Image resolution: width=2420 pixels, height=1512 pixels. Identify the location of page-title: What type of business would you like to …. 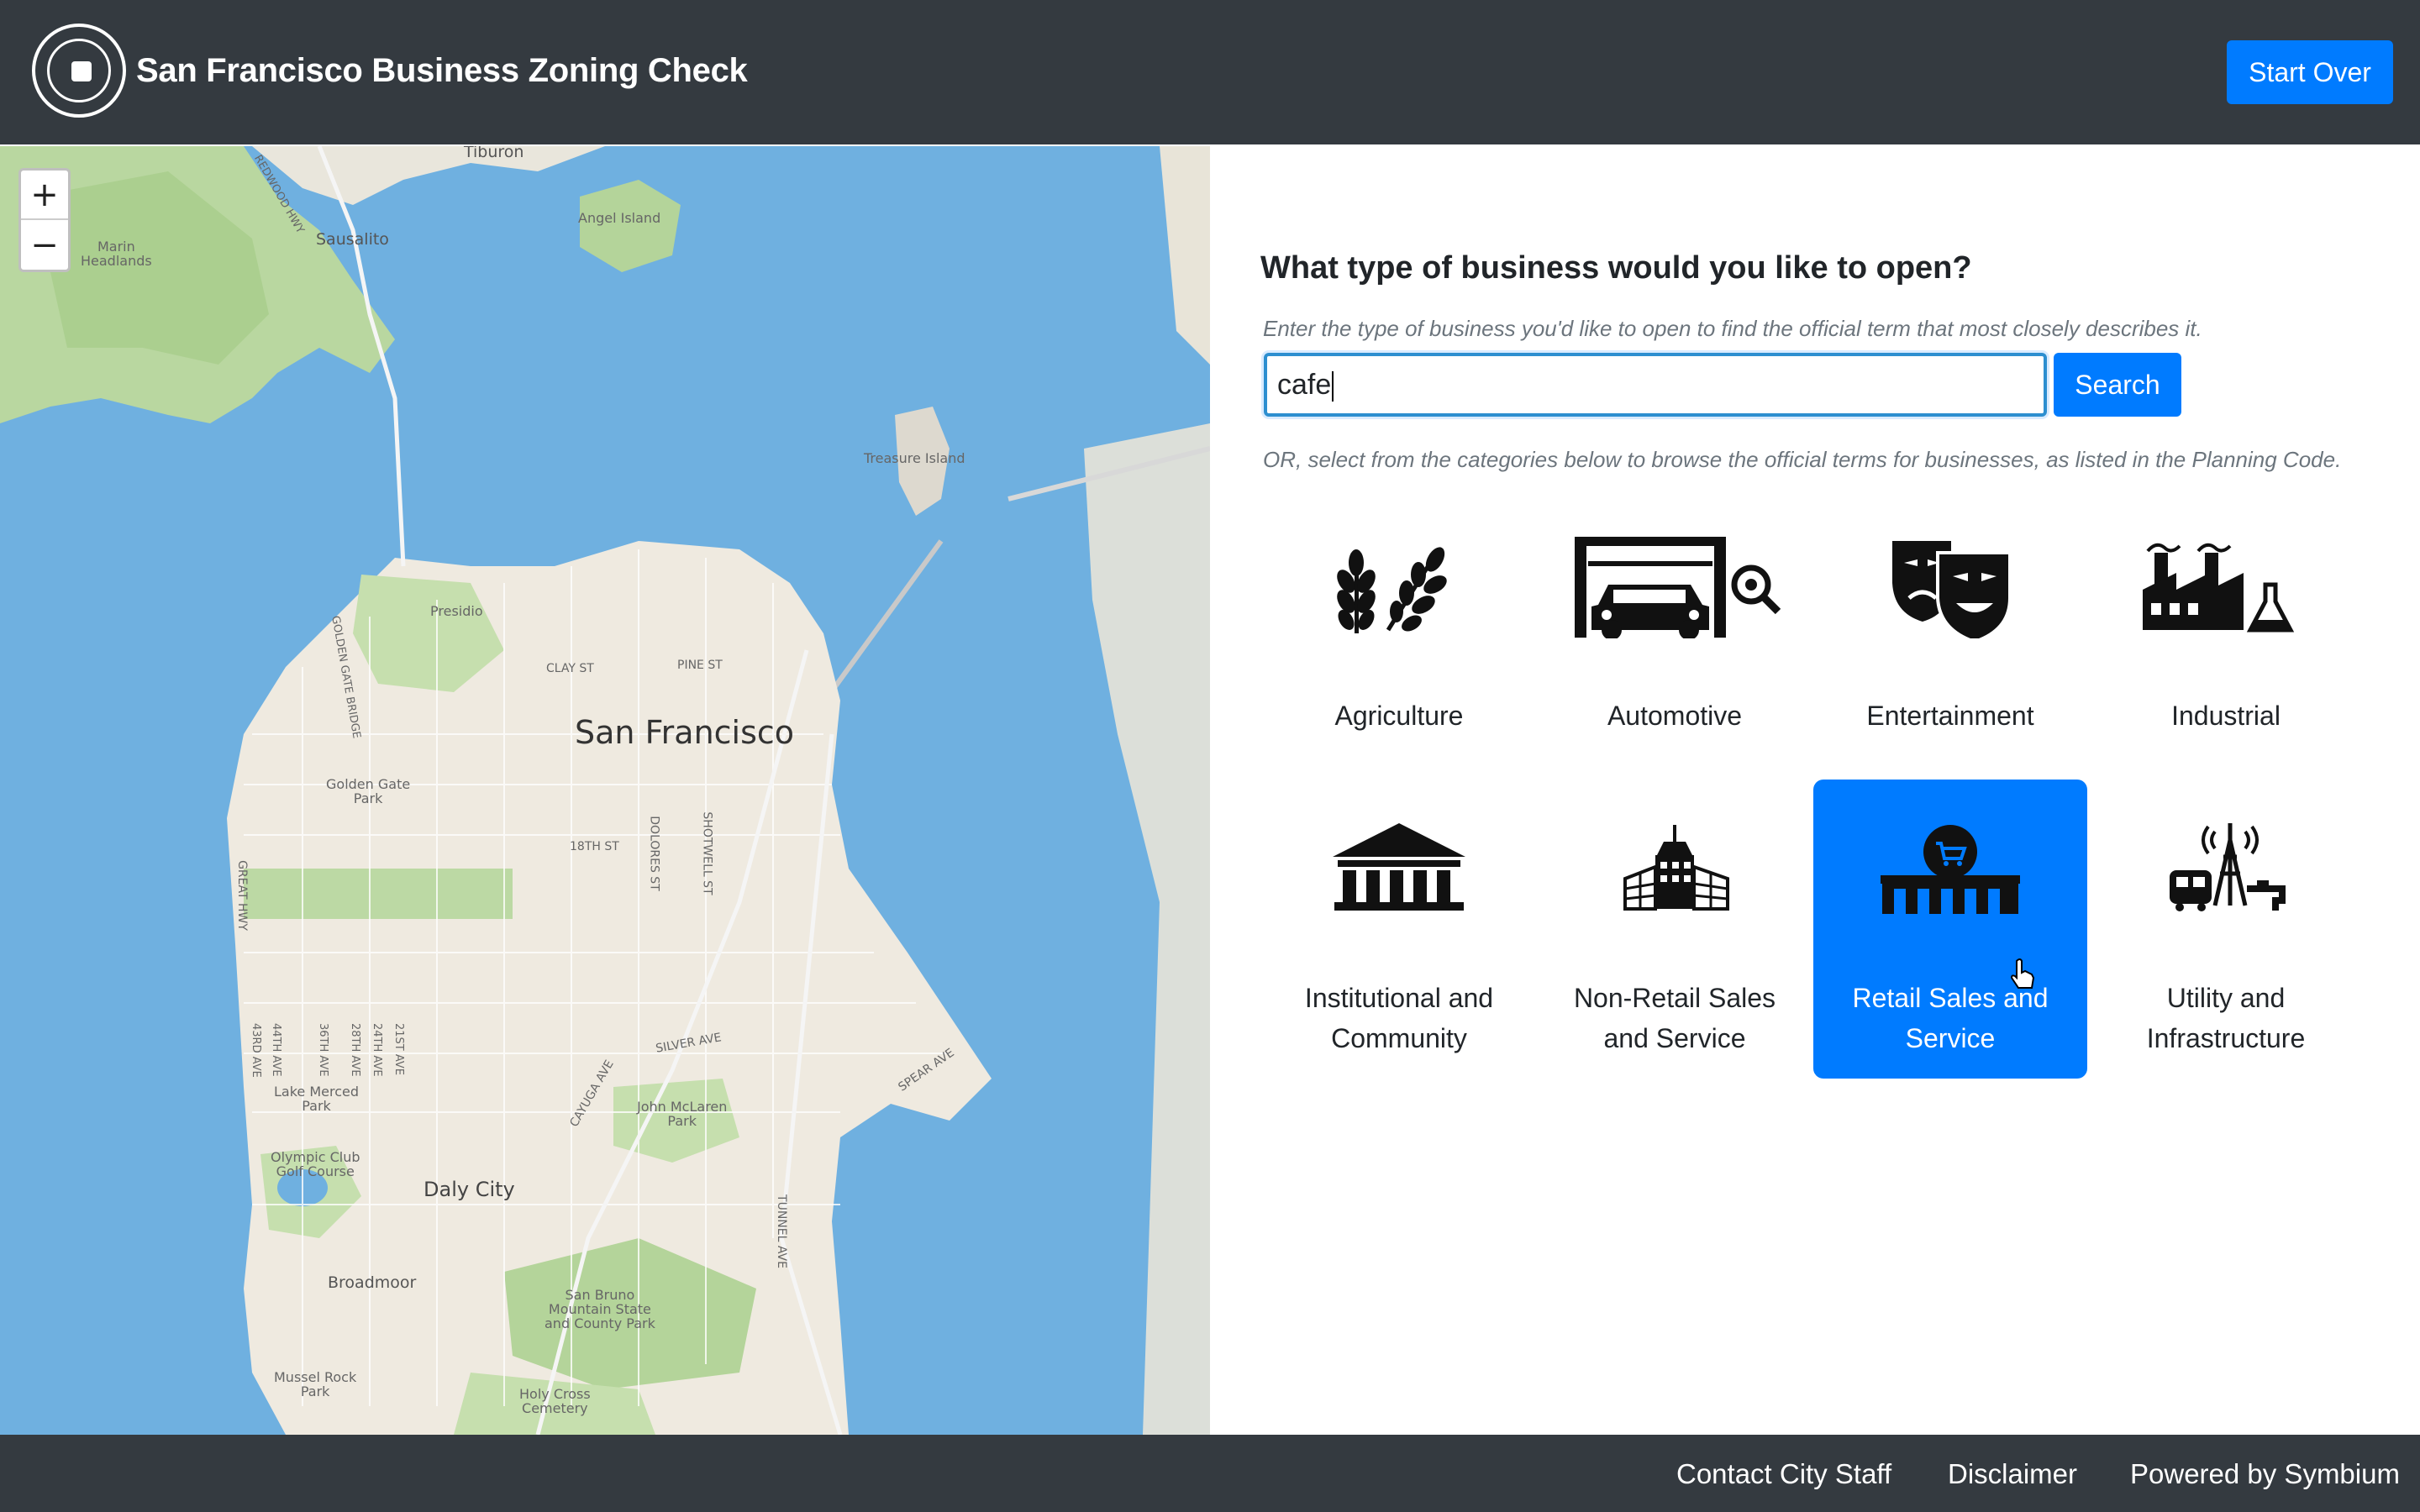
(1616, 268).